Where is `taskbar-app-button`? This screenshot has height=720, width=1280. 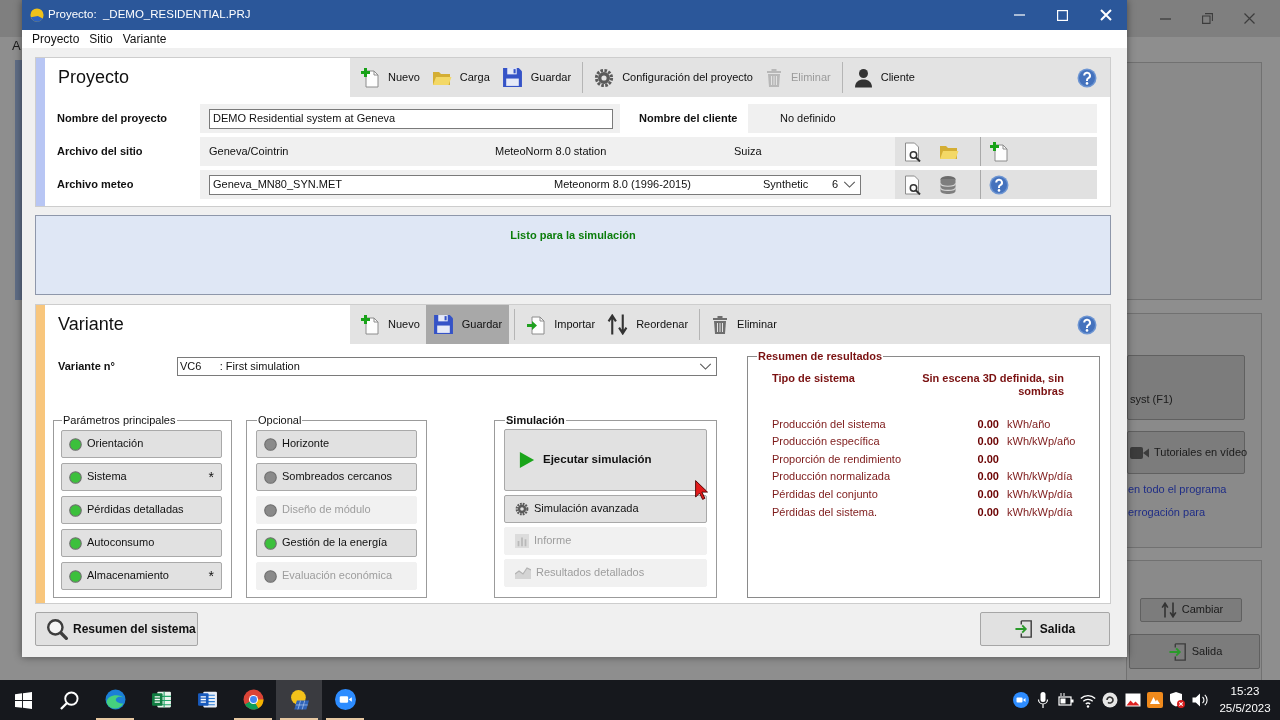 taskbar-app-button is located at coordinates (299, 700).